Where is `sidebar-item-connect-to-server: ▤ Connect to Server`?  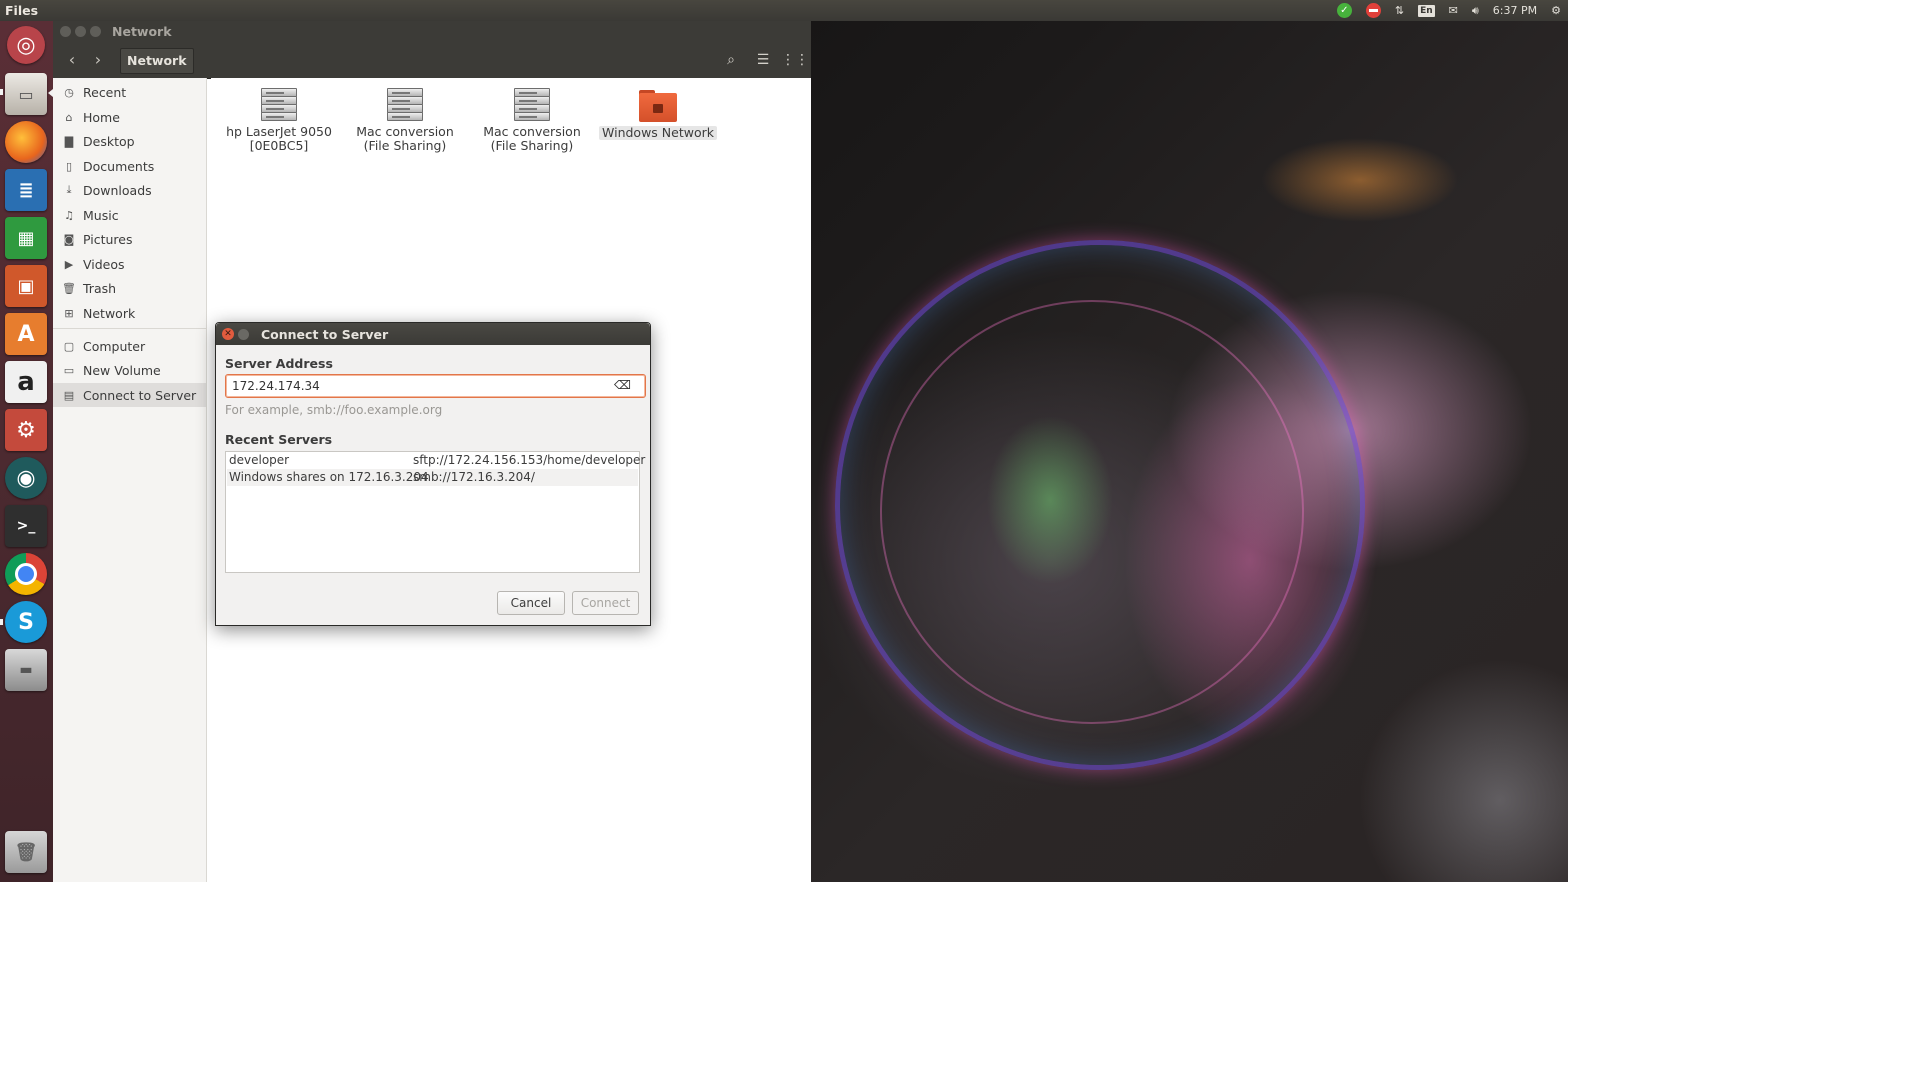
sidebar-item-connect-to-server: ▤ Connect to Server is located at coordinates (129, 395).